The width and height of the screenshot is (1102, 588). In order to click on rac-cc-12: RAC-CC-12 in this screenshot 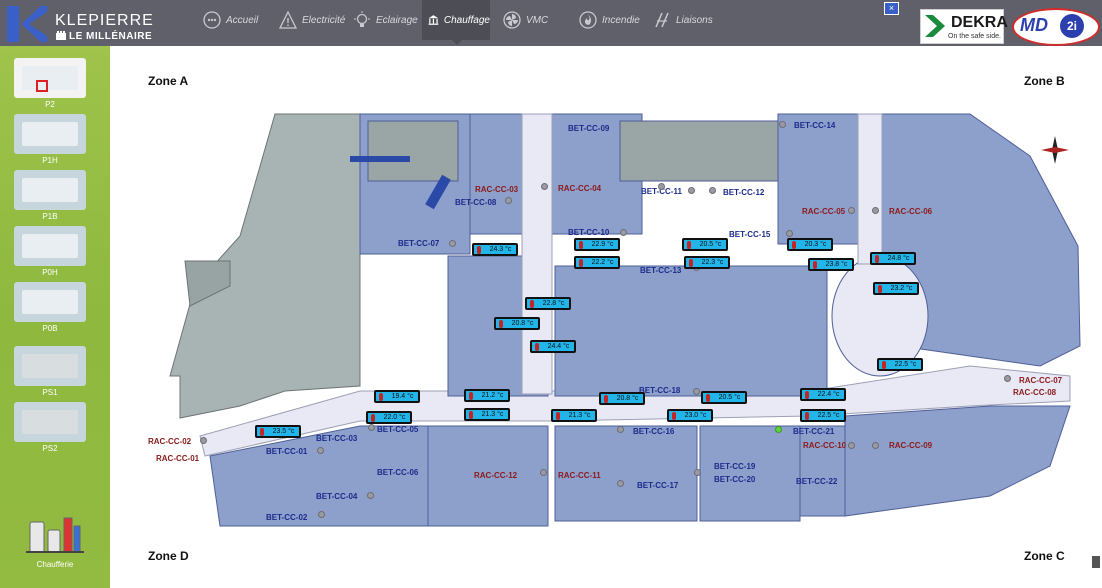, I will do `click(495, 475)`.